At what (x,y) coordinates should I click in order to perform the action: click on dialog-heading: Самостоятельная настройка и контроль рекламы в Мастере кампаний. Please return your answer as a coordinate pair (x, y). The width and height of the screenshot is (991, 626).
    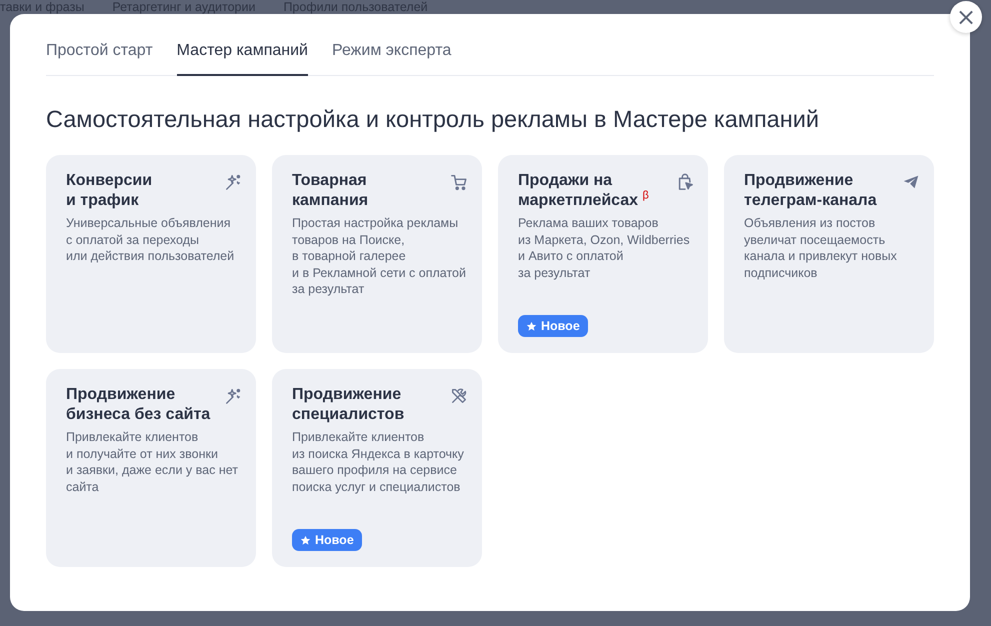
    Looking at the image, I should click on (433, 119).